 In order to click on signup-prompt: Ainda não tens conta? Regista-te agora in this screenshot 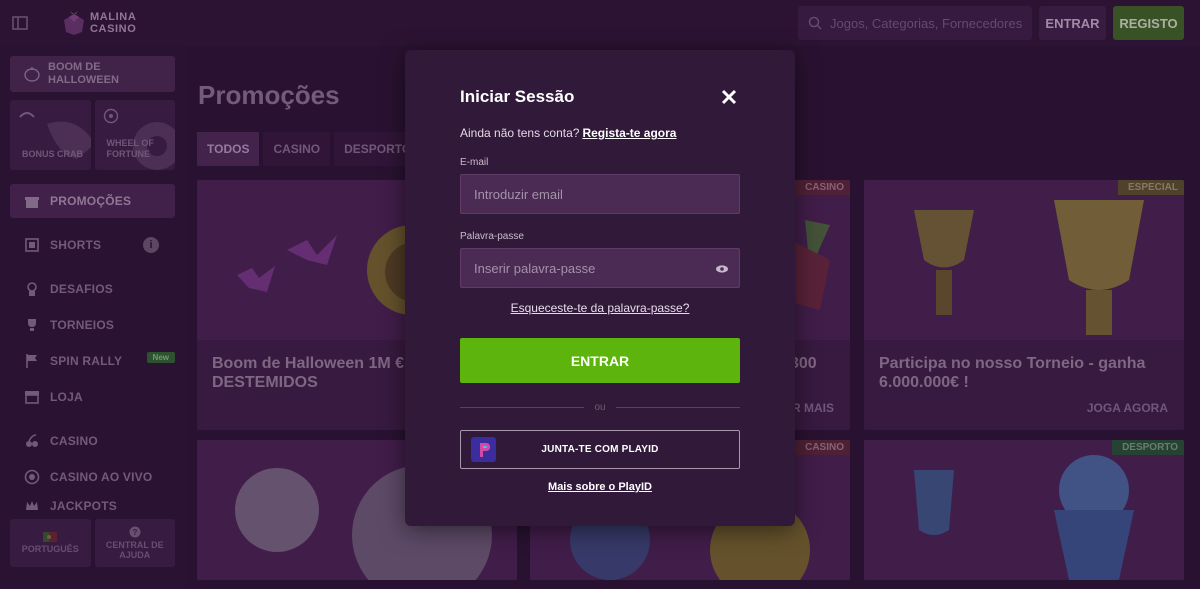, I will do `click(568, 133)`.